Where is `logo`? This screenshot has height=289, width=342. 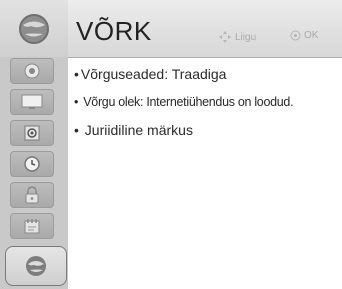
logo is located at coordinates (34, 28).